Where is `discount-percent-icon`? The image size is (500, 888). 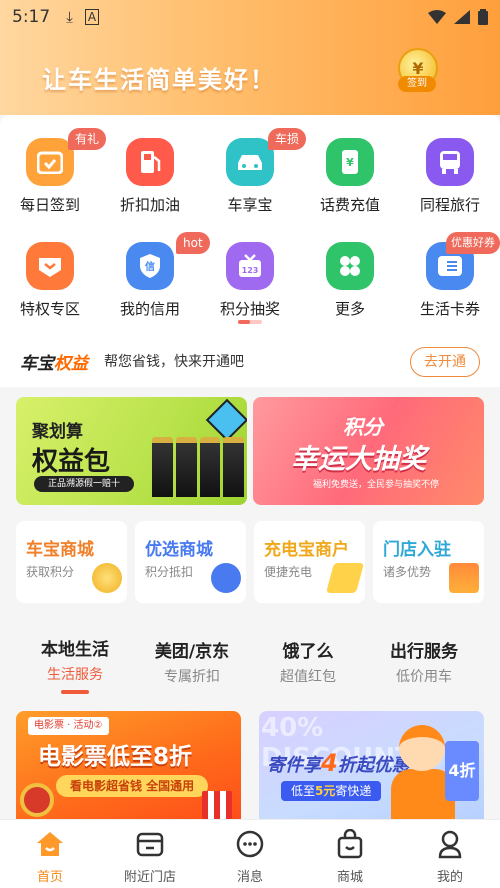
discount-percent-icon is located at coordinates (226, 578).